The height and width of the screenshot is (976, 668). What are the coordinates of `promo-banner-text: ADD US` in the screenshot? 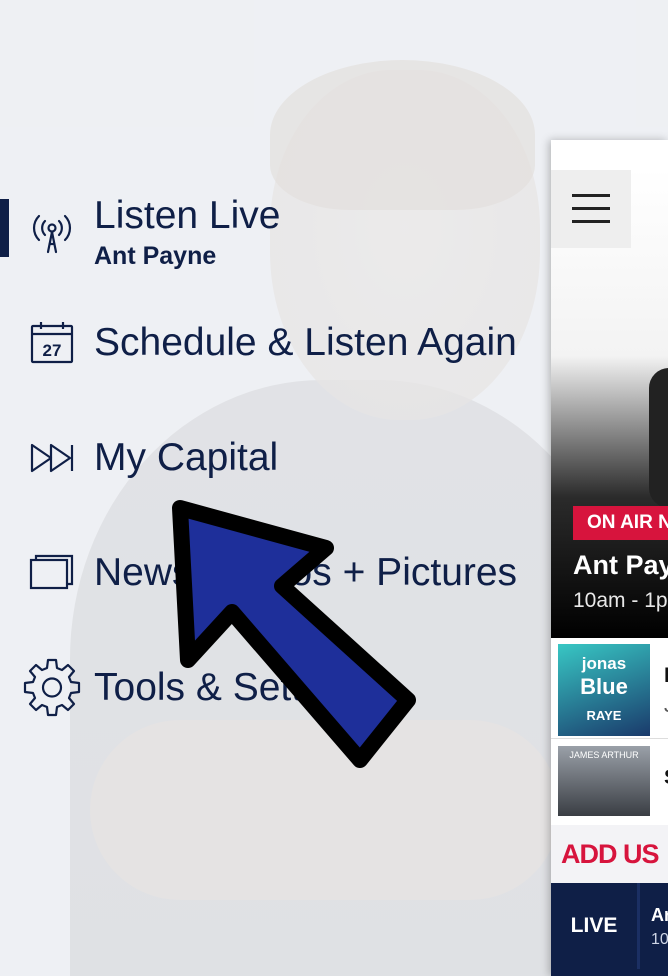 It's located at (610, 853).